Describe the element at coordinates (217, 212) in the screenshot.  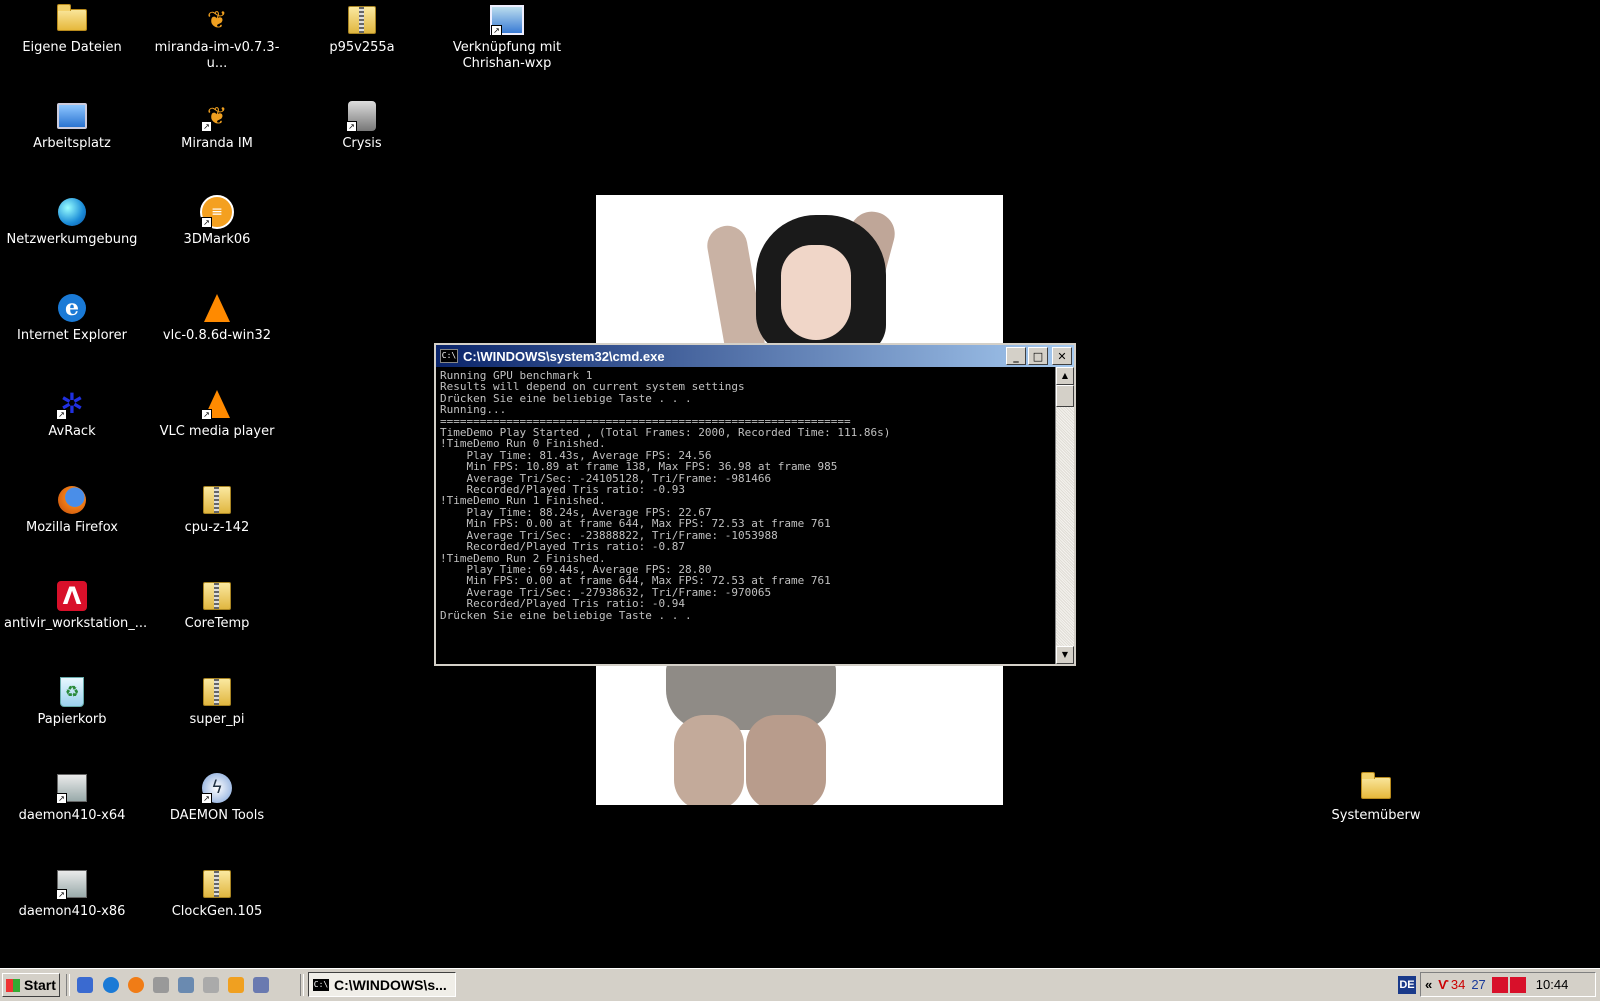
I see `3dmark-icon: ≡ ↗` at that location.